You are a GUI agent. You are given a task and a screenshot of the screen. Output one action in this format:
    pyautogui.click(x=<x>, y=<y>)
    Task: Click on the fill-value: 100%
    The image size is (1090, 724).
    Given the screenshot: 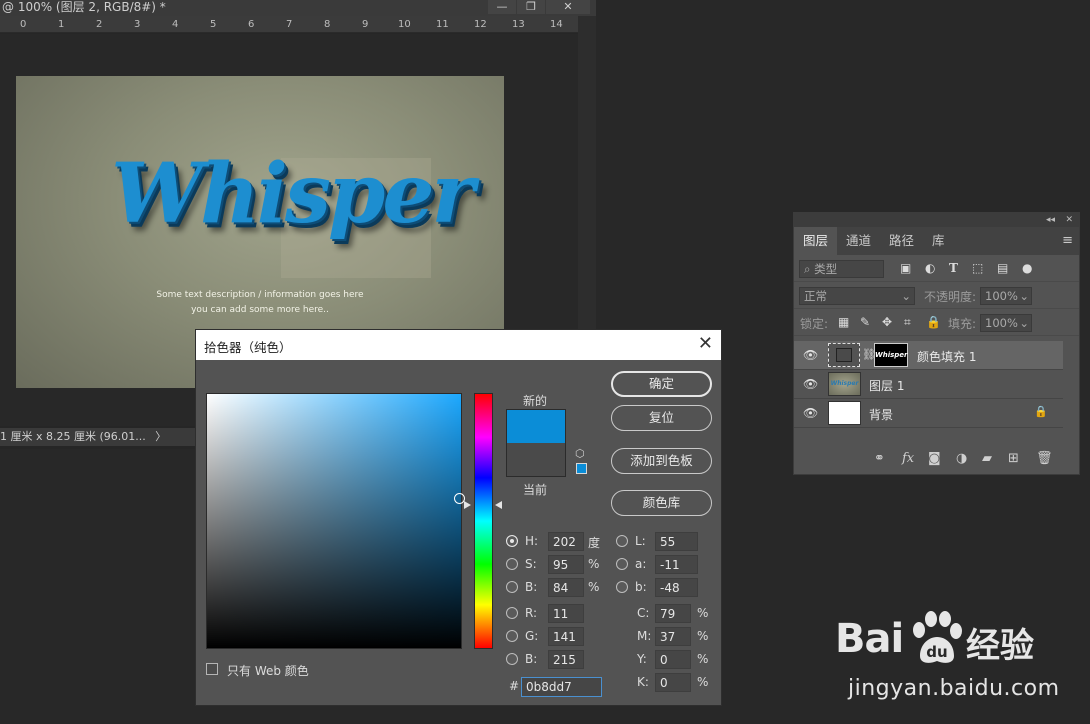 What is the action you would take?
    pyautogui.click(x=1001, y=323)
    